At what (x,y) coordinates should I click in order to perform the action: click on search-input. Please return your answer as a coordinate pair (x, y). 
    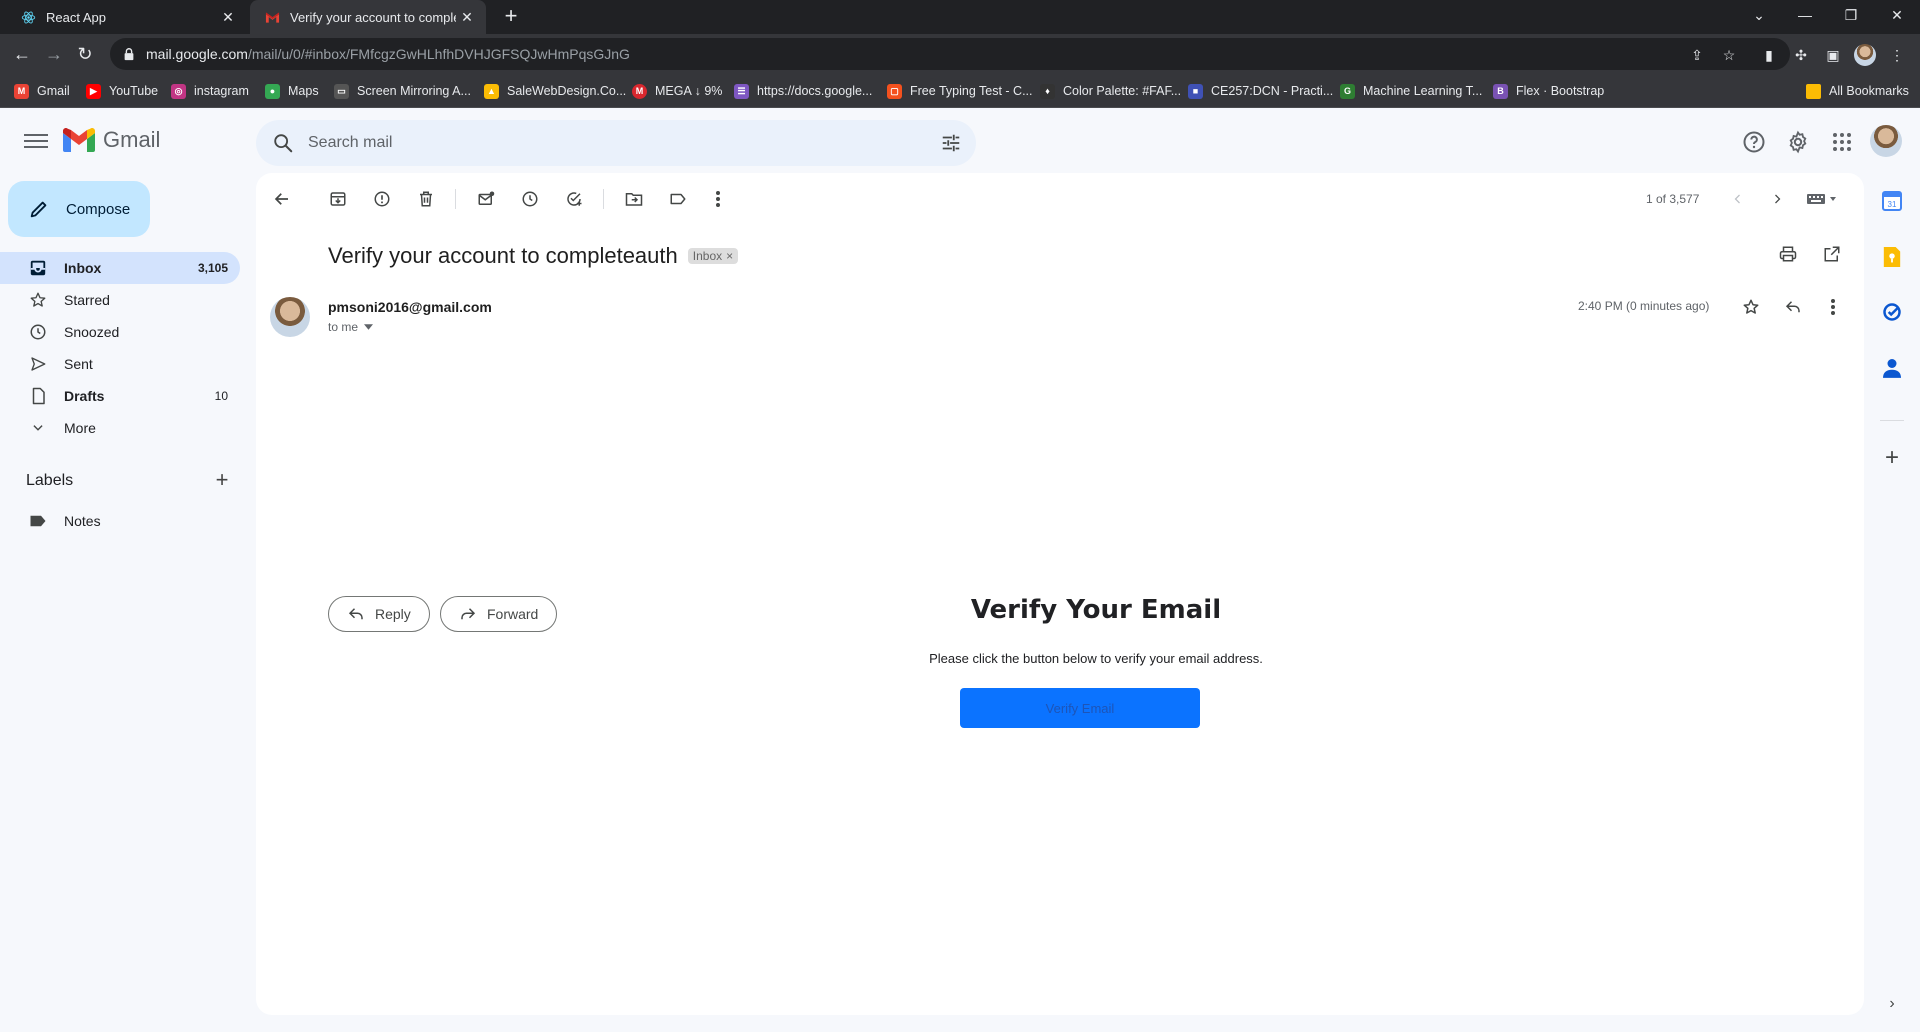
    Looking at the image, I should click on (608, 143).